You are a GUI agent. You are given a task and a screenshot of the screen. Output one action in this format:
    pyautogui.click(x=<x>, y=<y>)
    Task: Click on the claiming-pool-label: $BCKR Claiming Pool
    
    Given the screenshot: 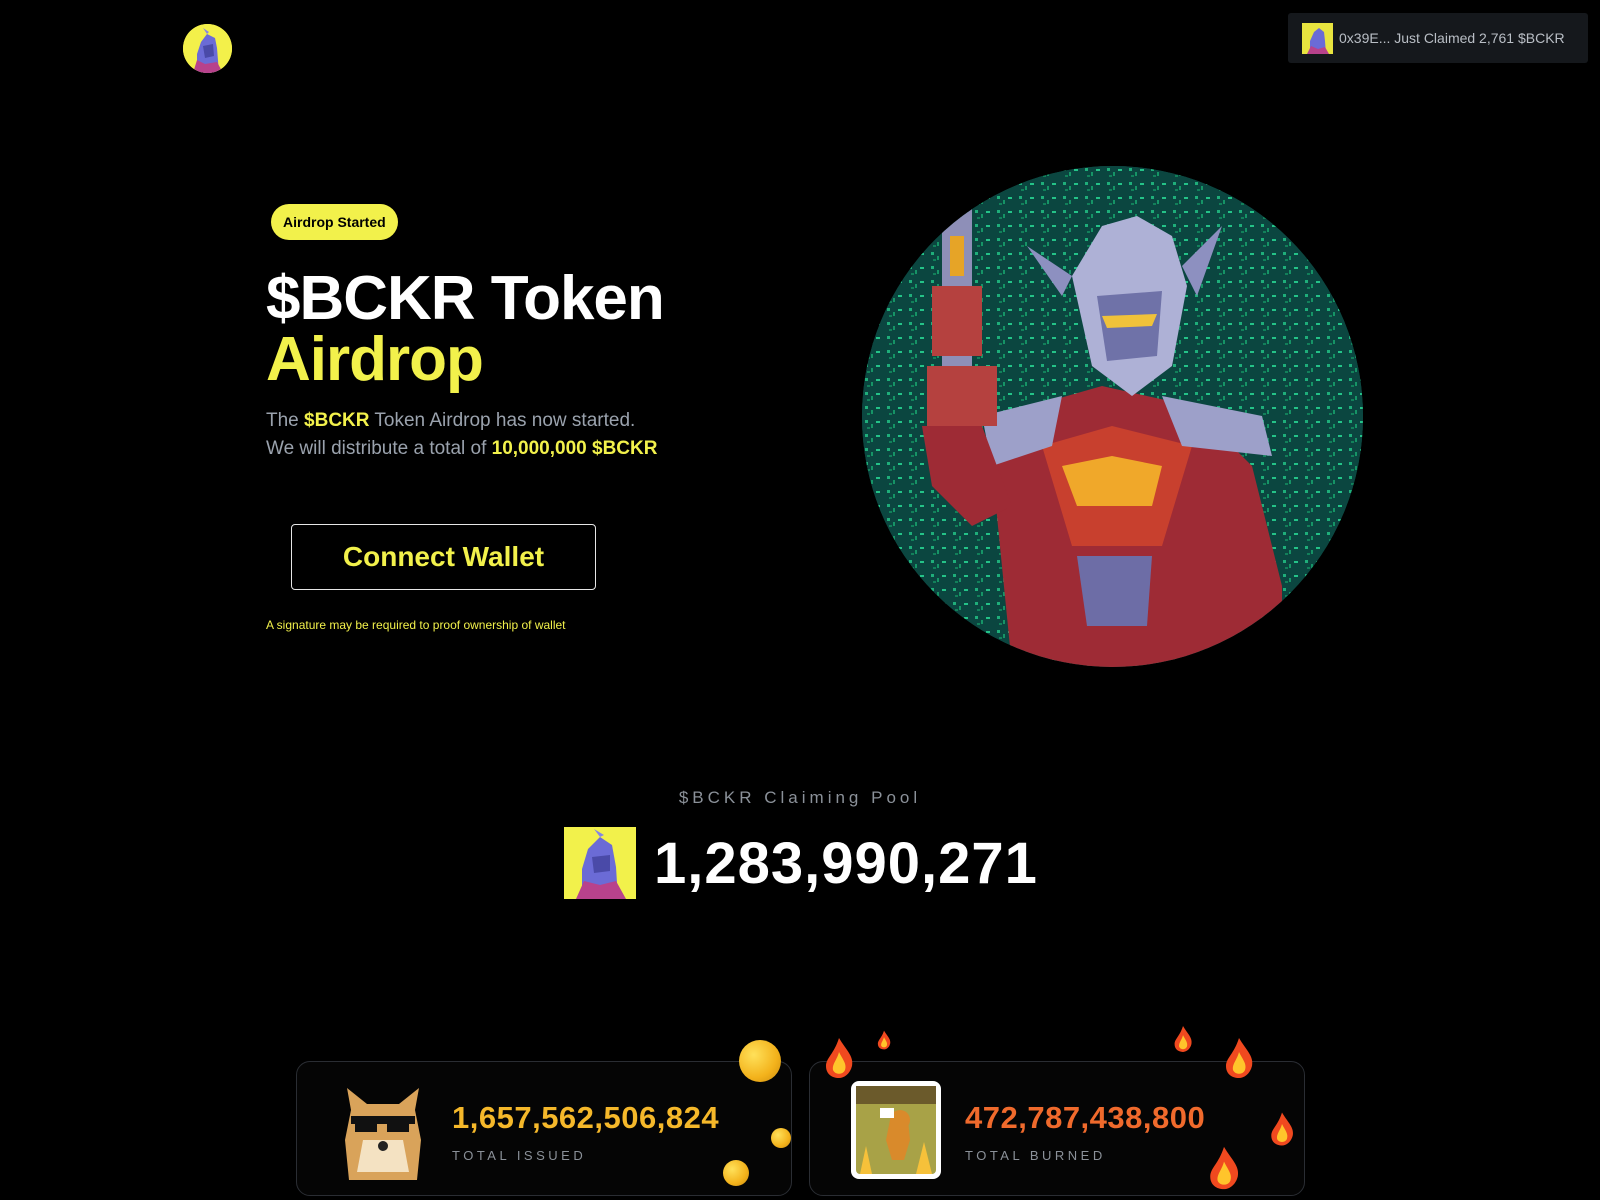 What is the action you would take?
    pyautogui.click(x=800, y=797)
    